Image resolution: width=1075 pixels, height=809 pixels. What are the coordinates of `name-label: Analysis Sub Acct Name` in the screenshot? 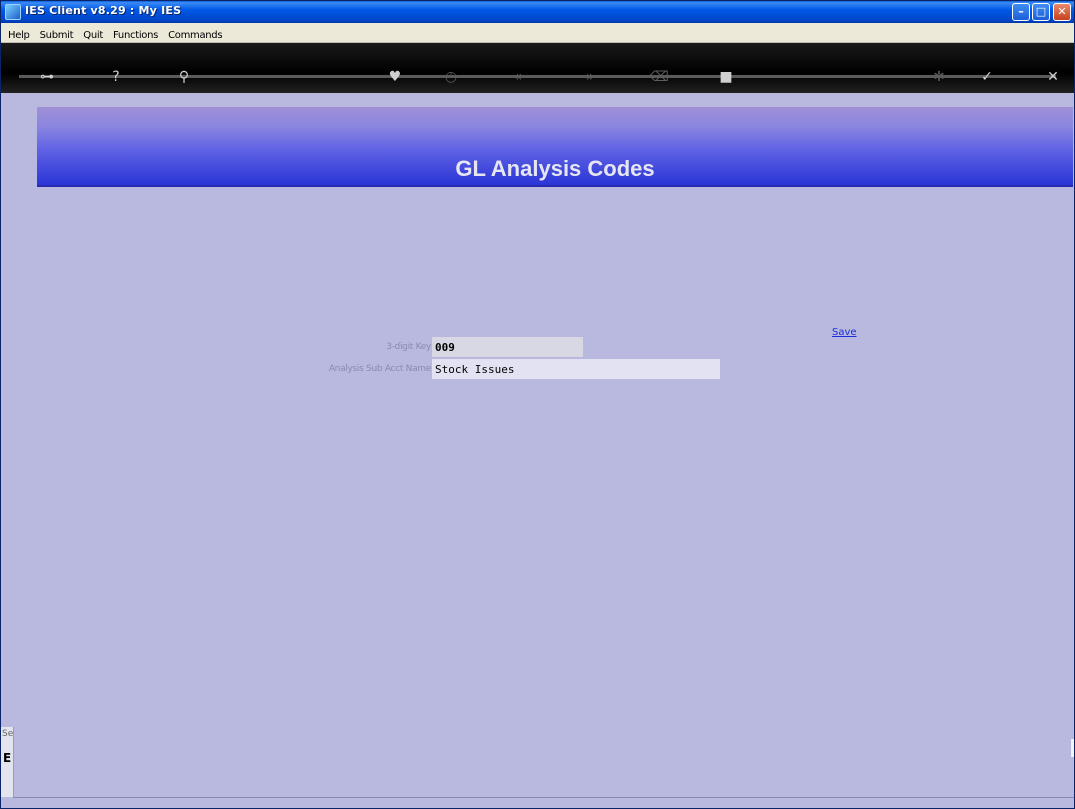 It's located at (379, 369).